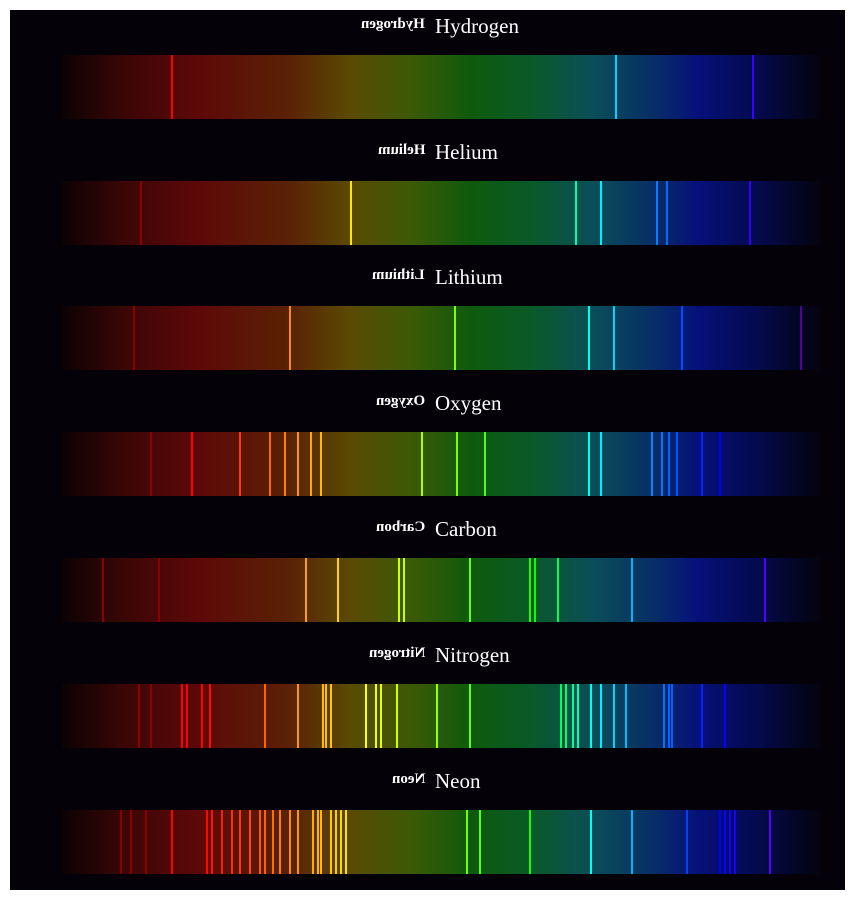 Image resolution: width=855 pixels, height=901 pixels. Describe the element at coordinates (468, 403) in the screenshot. I see `element-name: Oxygen` at that location.